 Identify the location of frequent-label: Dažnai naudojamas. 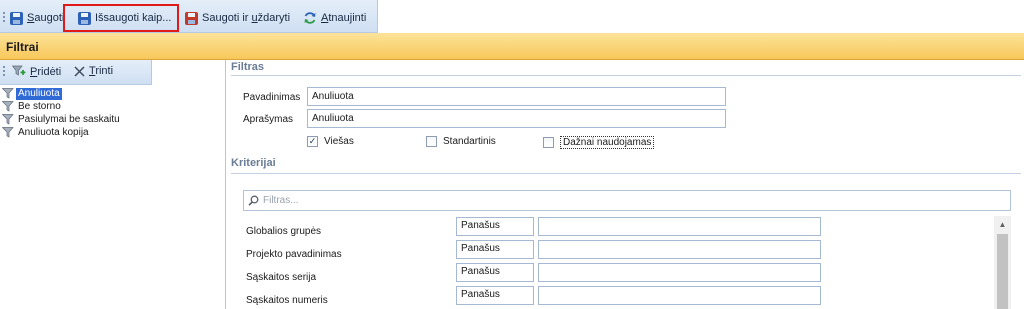
(607, 142).